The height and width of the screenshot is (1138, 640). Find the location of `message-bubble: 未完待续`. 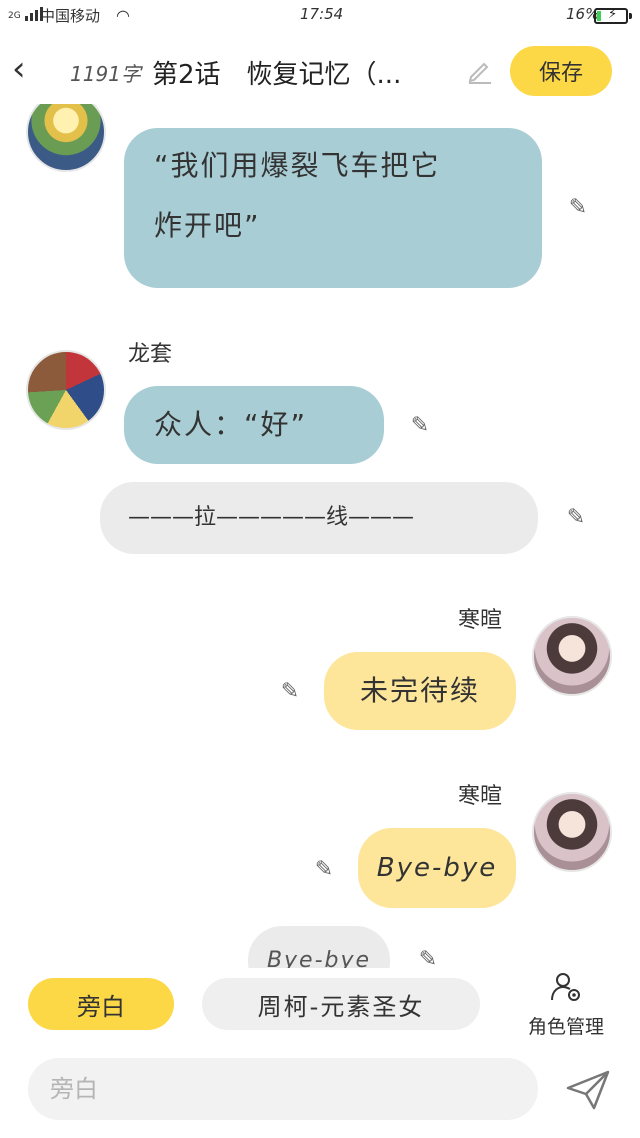

message-bubble: 未完待续 is located at coordinates (420, 691).